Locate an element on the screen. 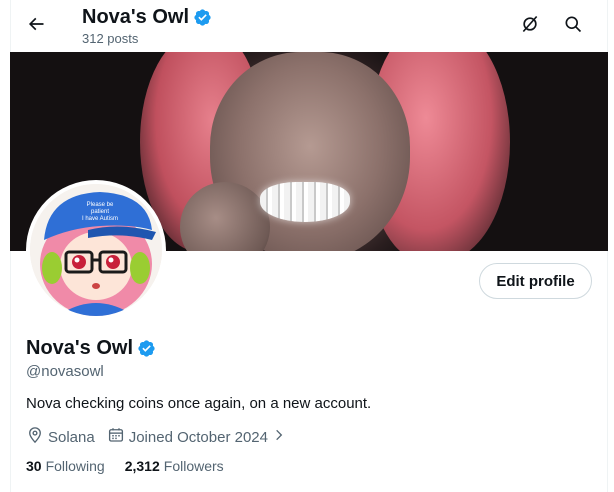 This screenshot has height=492, width=614. edit-profile-button: Edit profile is located at coordinates (535, 281).